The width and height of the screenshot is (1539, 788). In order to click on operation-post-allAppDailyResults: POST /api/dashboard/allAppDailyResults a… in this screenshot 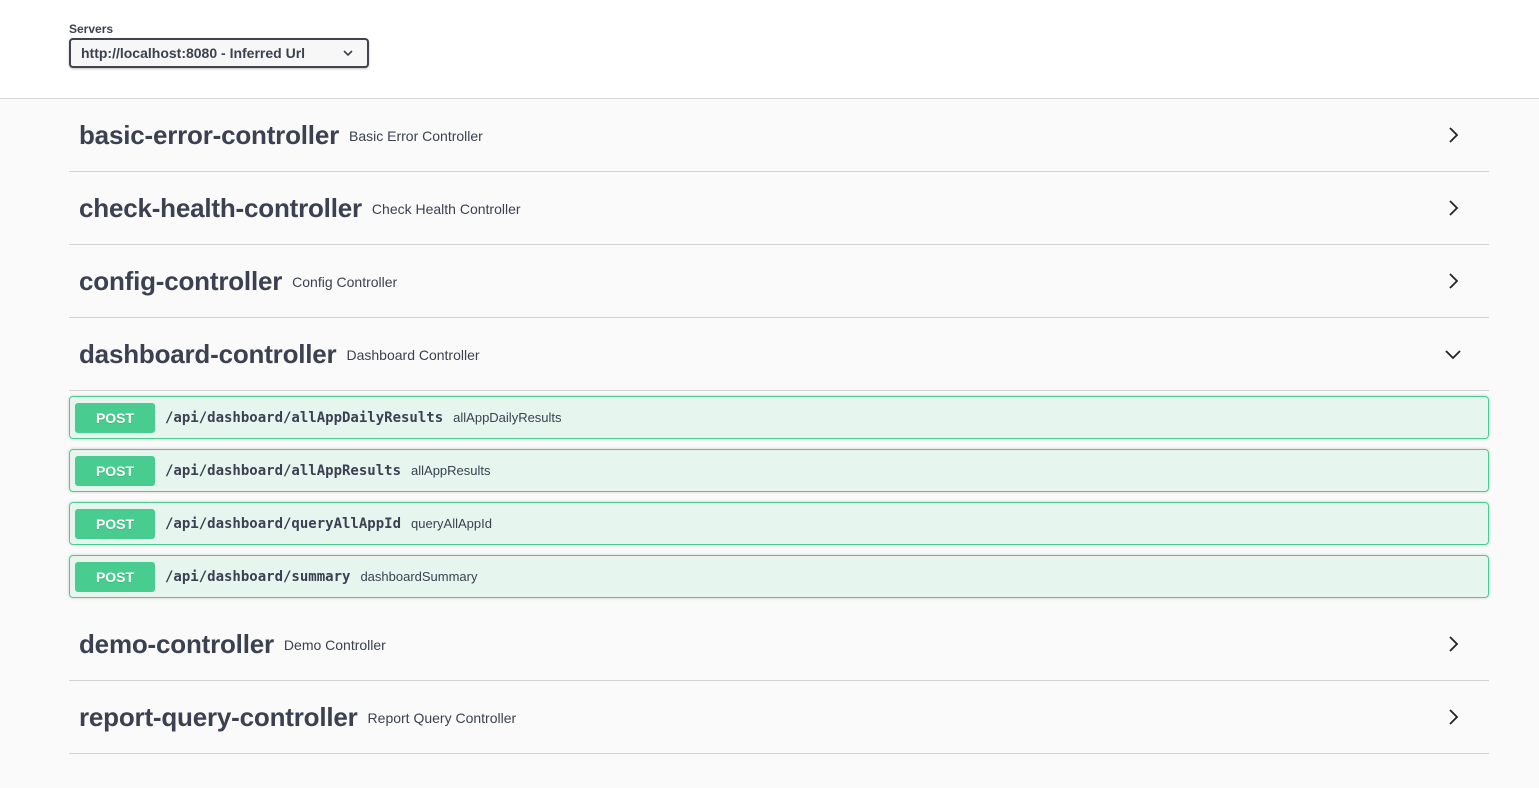, I will do `click(779, 417)`.